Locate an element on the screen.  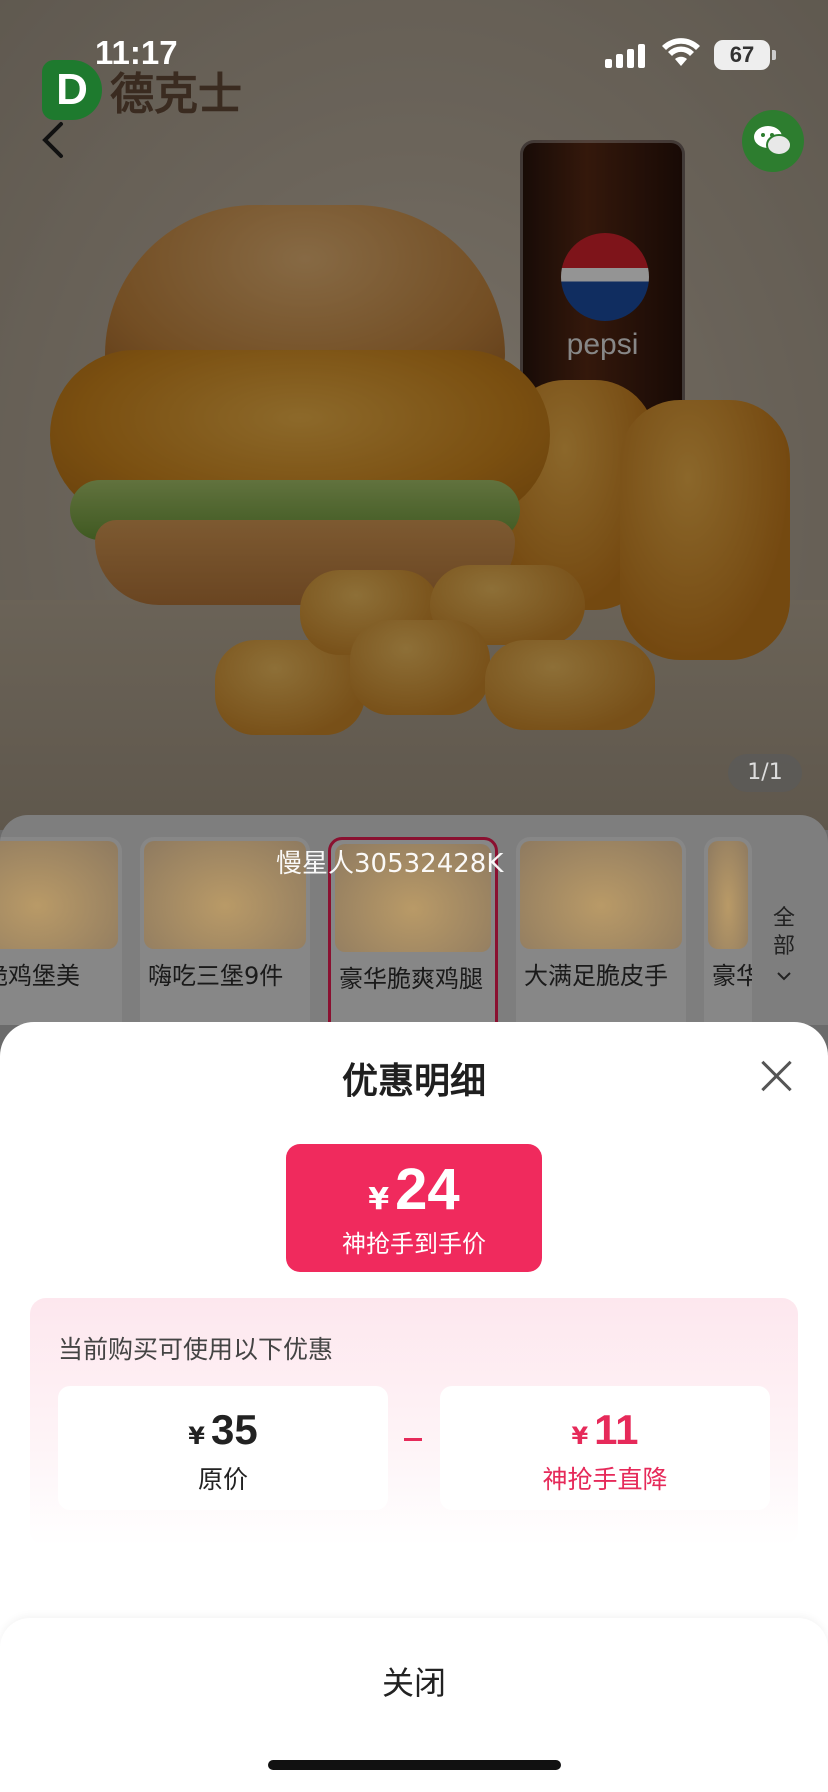
discount-label: 神抢手直降 is located at coordinates (605, 1479).